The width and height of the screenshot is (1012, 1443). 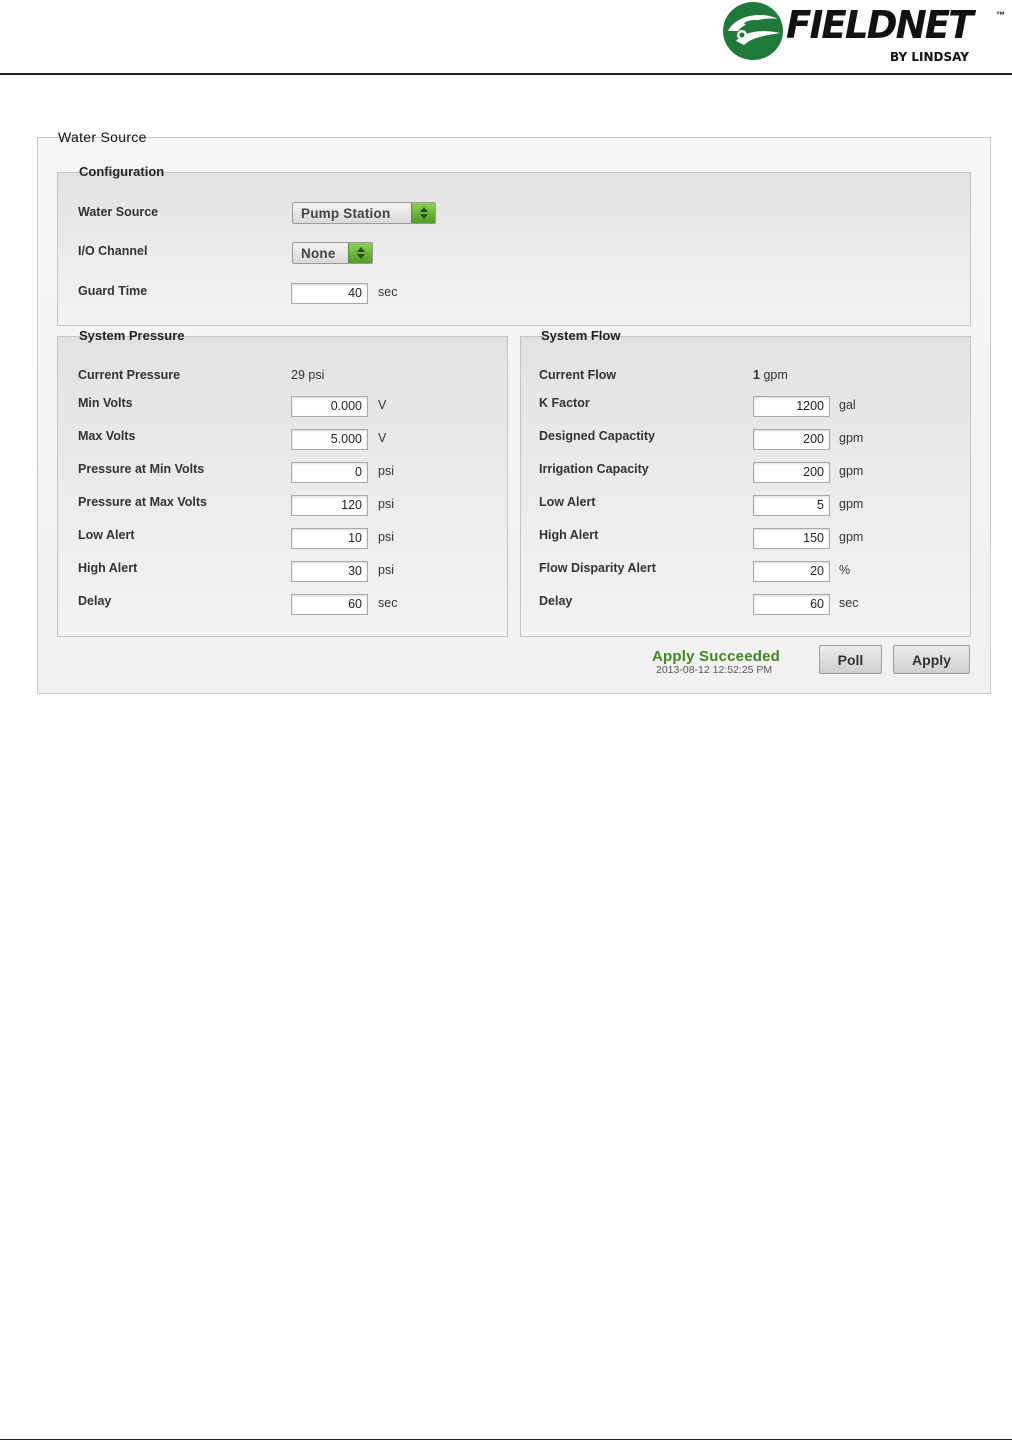 I want to click on logo-trademark: ™, so click(x=1000, y=15).